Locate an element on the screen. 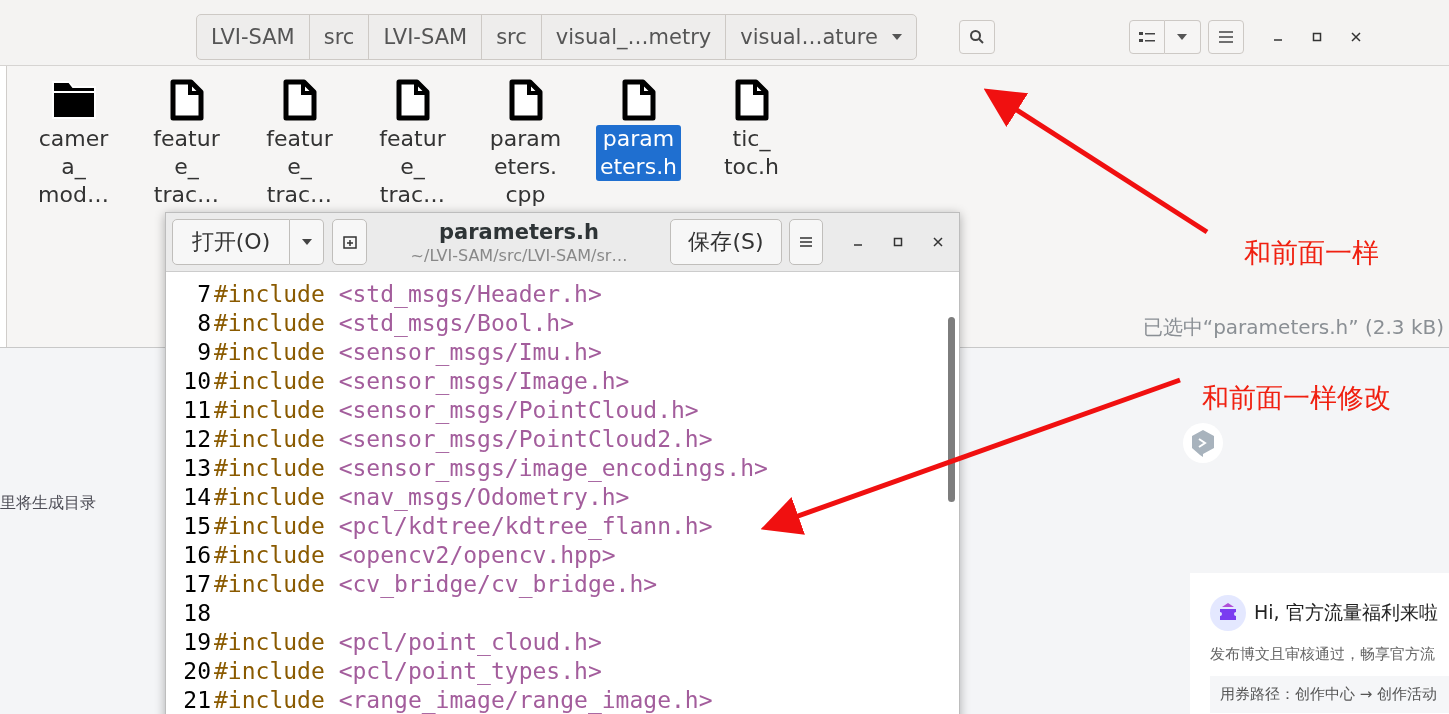  search-icon is located at coordinates (976, 36).